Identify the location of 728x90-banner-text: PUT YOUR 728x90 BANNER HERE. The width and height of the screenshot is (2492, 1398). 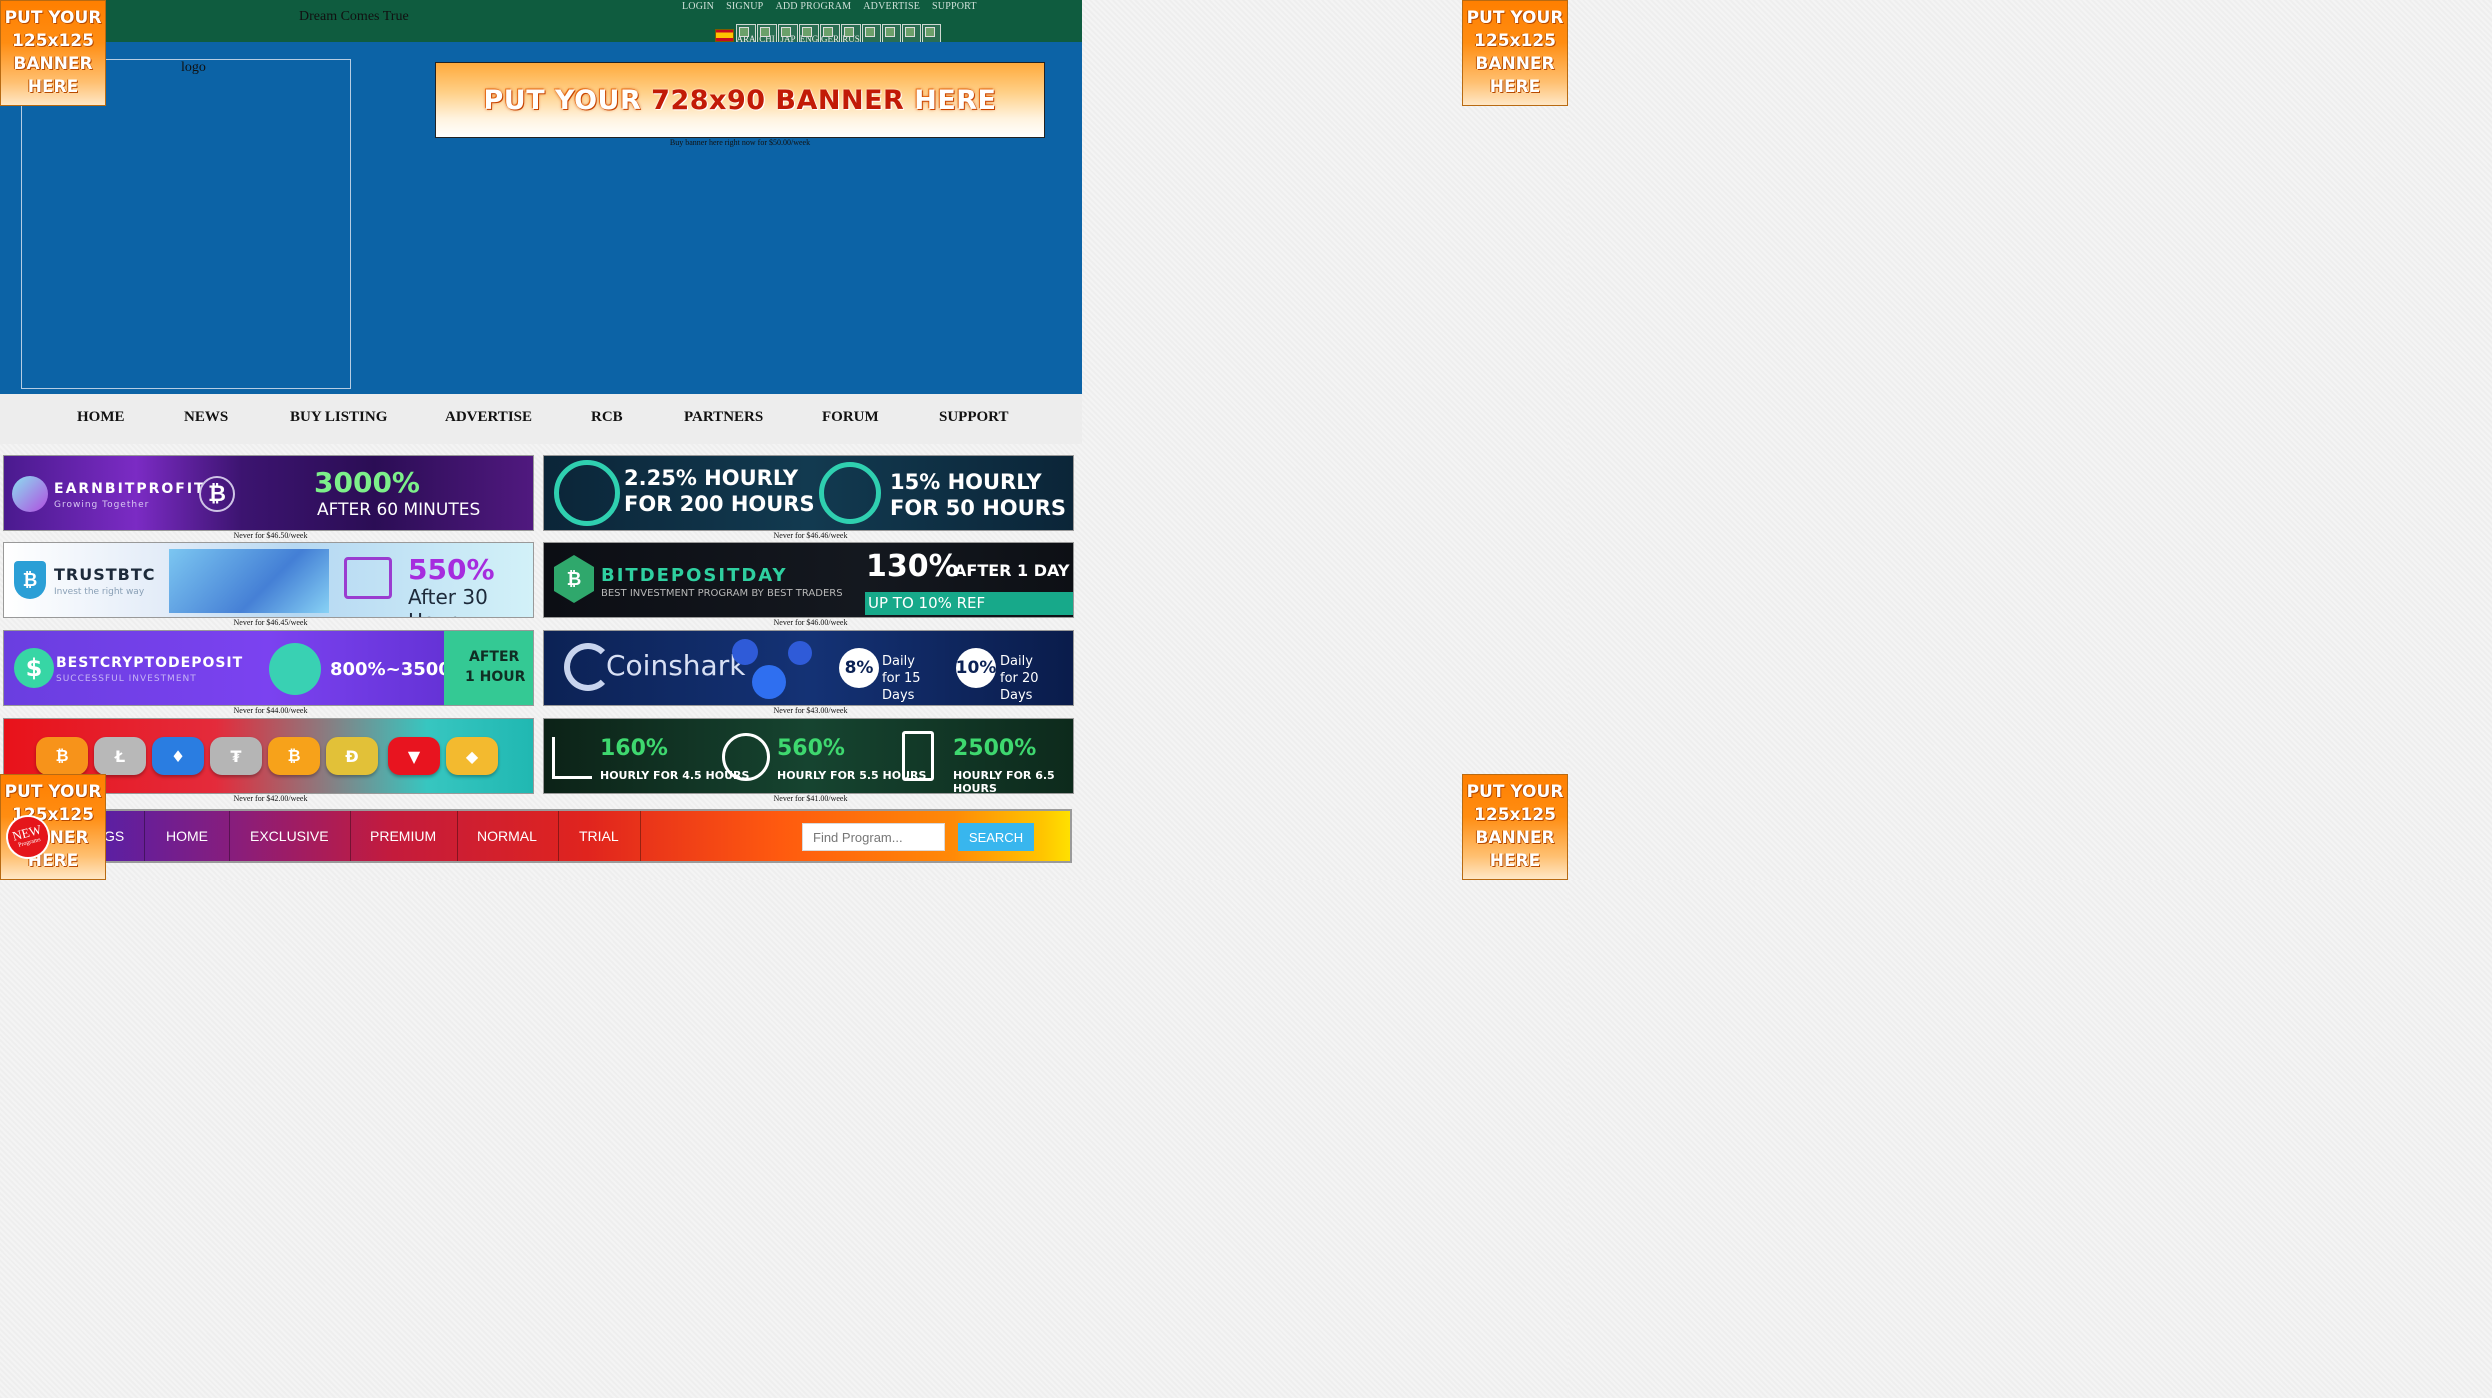
(740, 100).